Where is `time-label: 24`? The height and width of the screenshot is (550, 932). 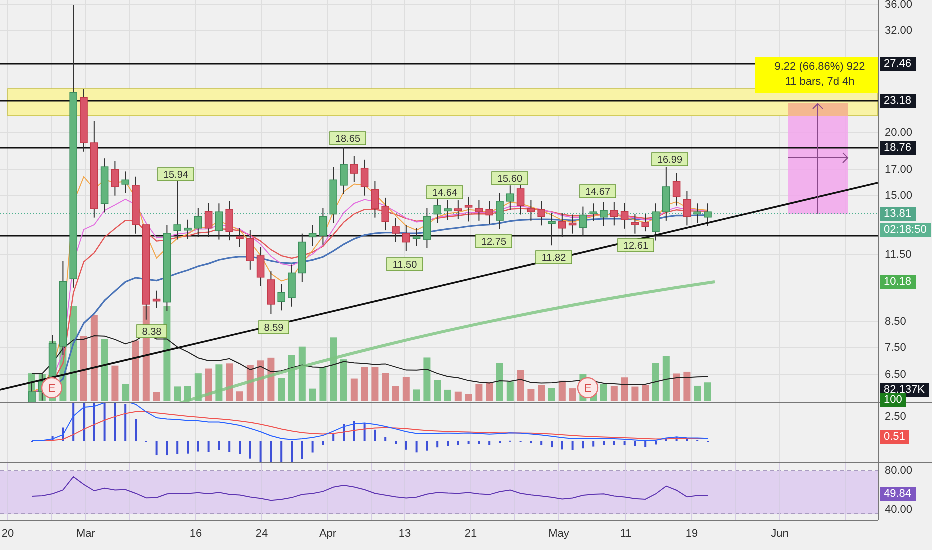
time-label: 24 is located at coordinates (262, 534).